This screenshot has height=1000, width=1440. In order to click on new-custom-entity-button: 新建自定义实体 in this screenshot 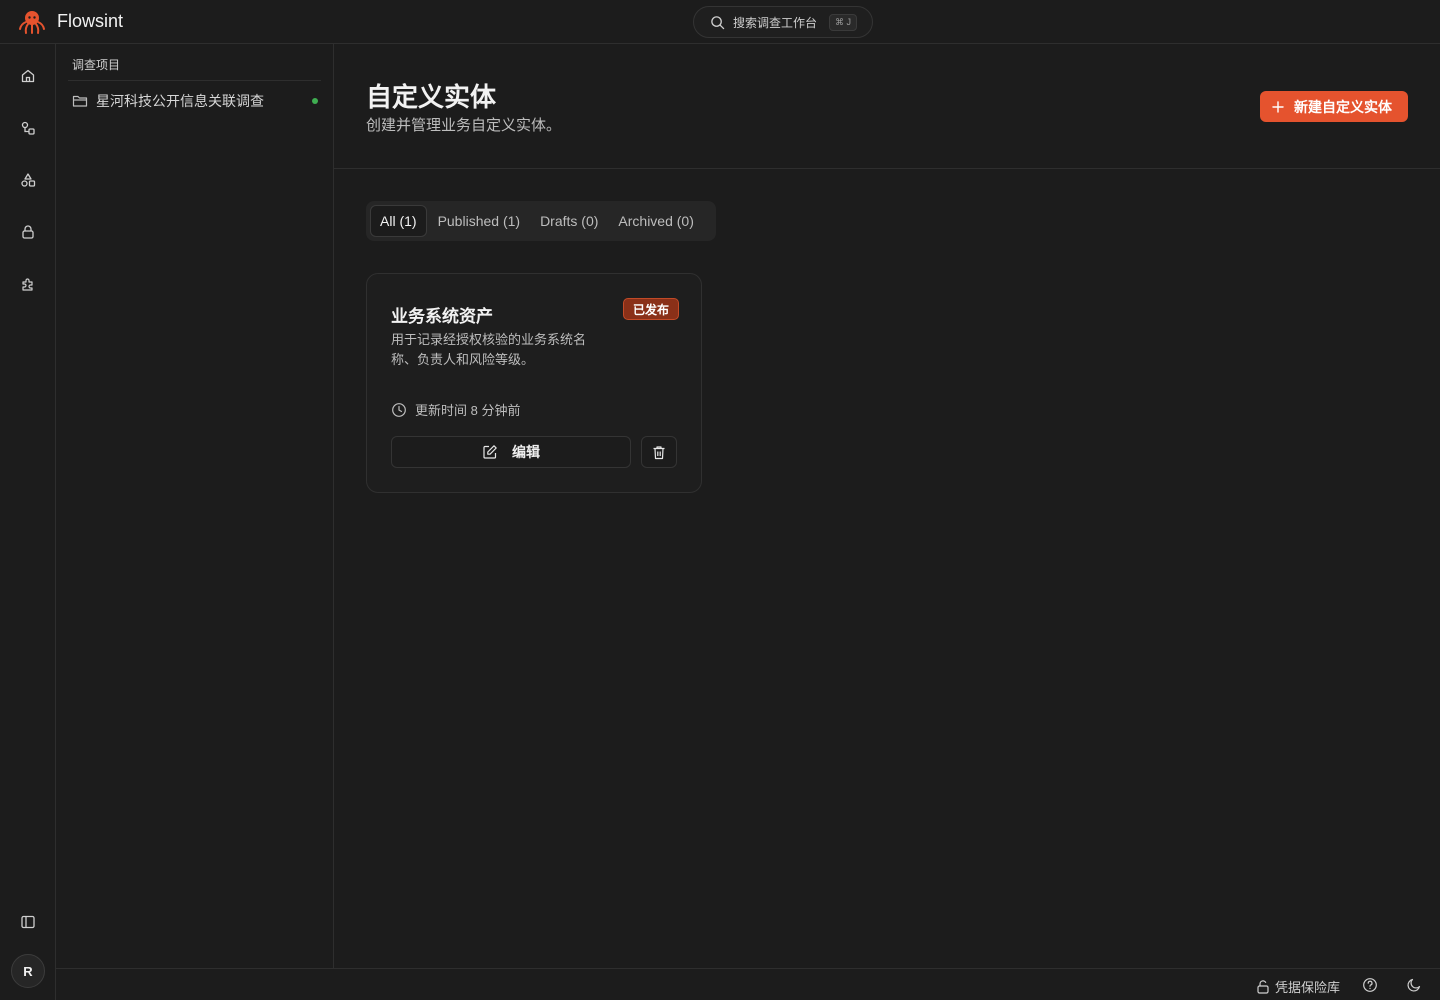, I will do `click(1334, 106)`.